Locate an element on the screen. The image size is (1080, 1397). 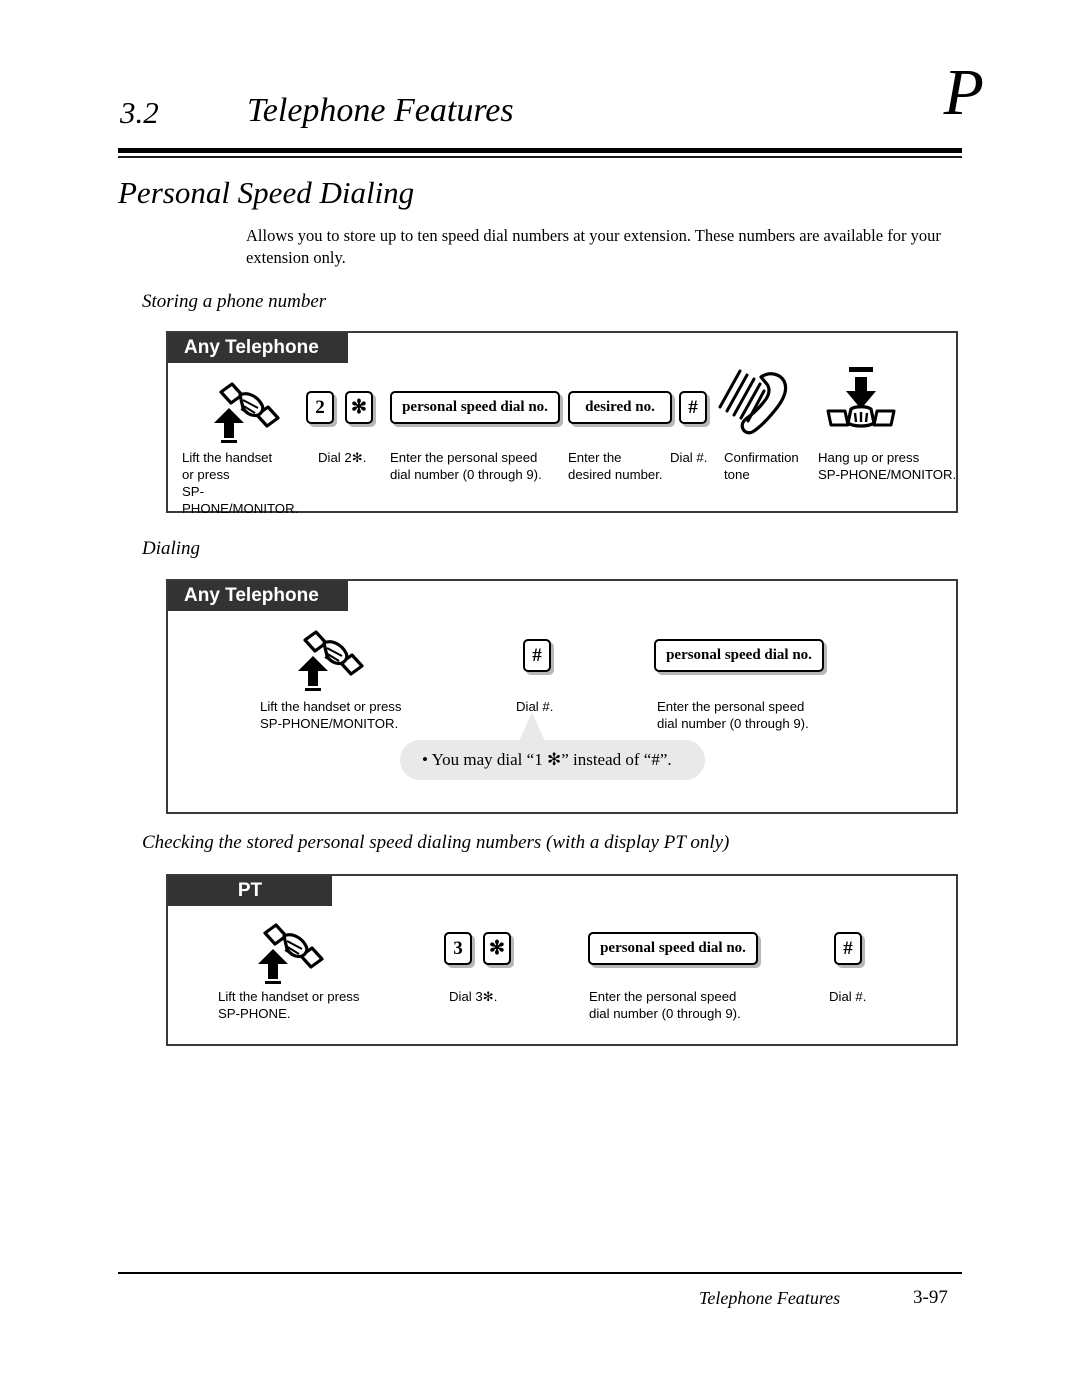
procedure-tab-any-telephone: Any Telephone is located at coordinates (258, 348).